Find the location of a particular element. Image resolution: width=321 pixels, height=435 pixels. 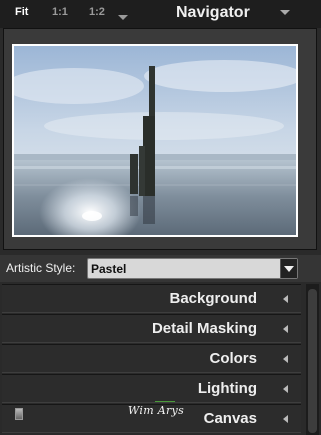

artistic-style-select: Pastel is located at coordinates (192, 268).